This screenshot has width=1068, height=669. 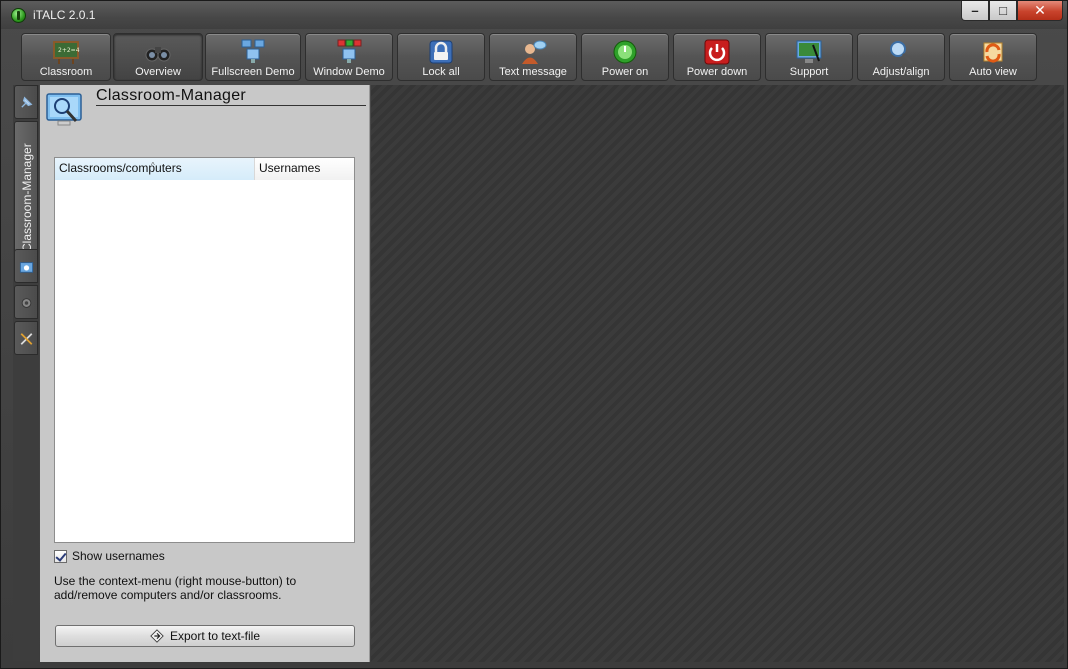 I want to click on chalkboard-icon: 2+2=4, so click(x=66, y=52).